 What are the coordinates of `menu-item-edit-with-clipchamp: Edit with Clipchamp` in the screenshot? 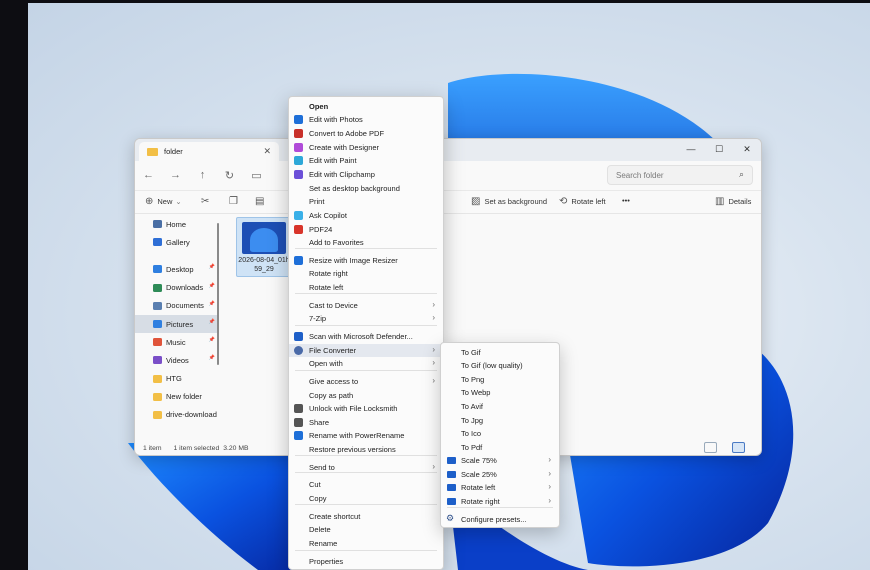 It's located at (366, 174).